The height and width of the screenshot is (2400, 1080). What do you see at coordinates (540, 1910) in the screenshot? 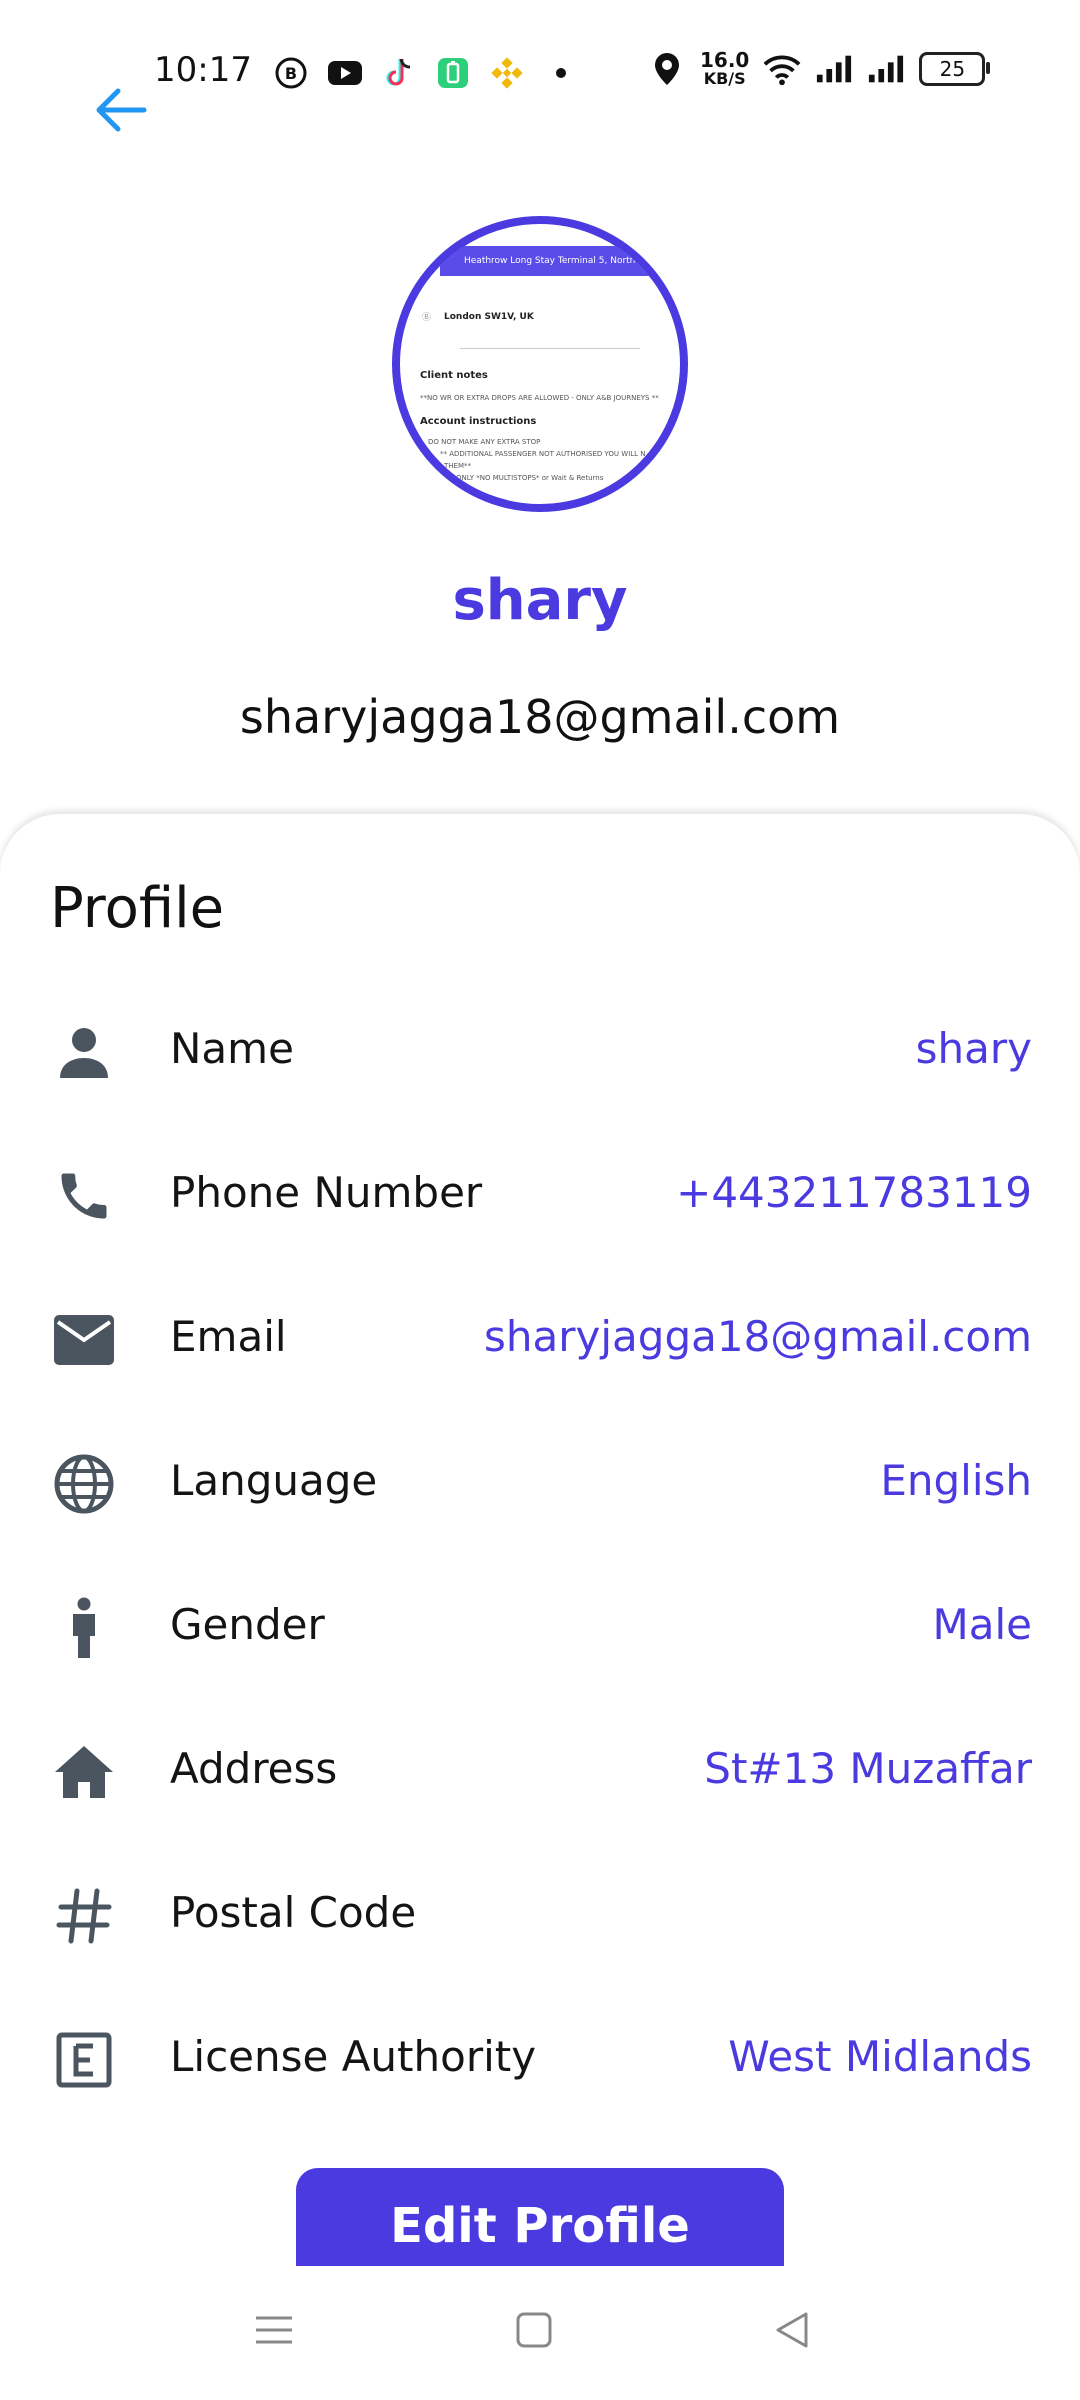
I see `profile-row-postal-code: Postal Code` at bounding box center [540, 1910].